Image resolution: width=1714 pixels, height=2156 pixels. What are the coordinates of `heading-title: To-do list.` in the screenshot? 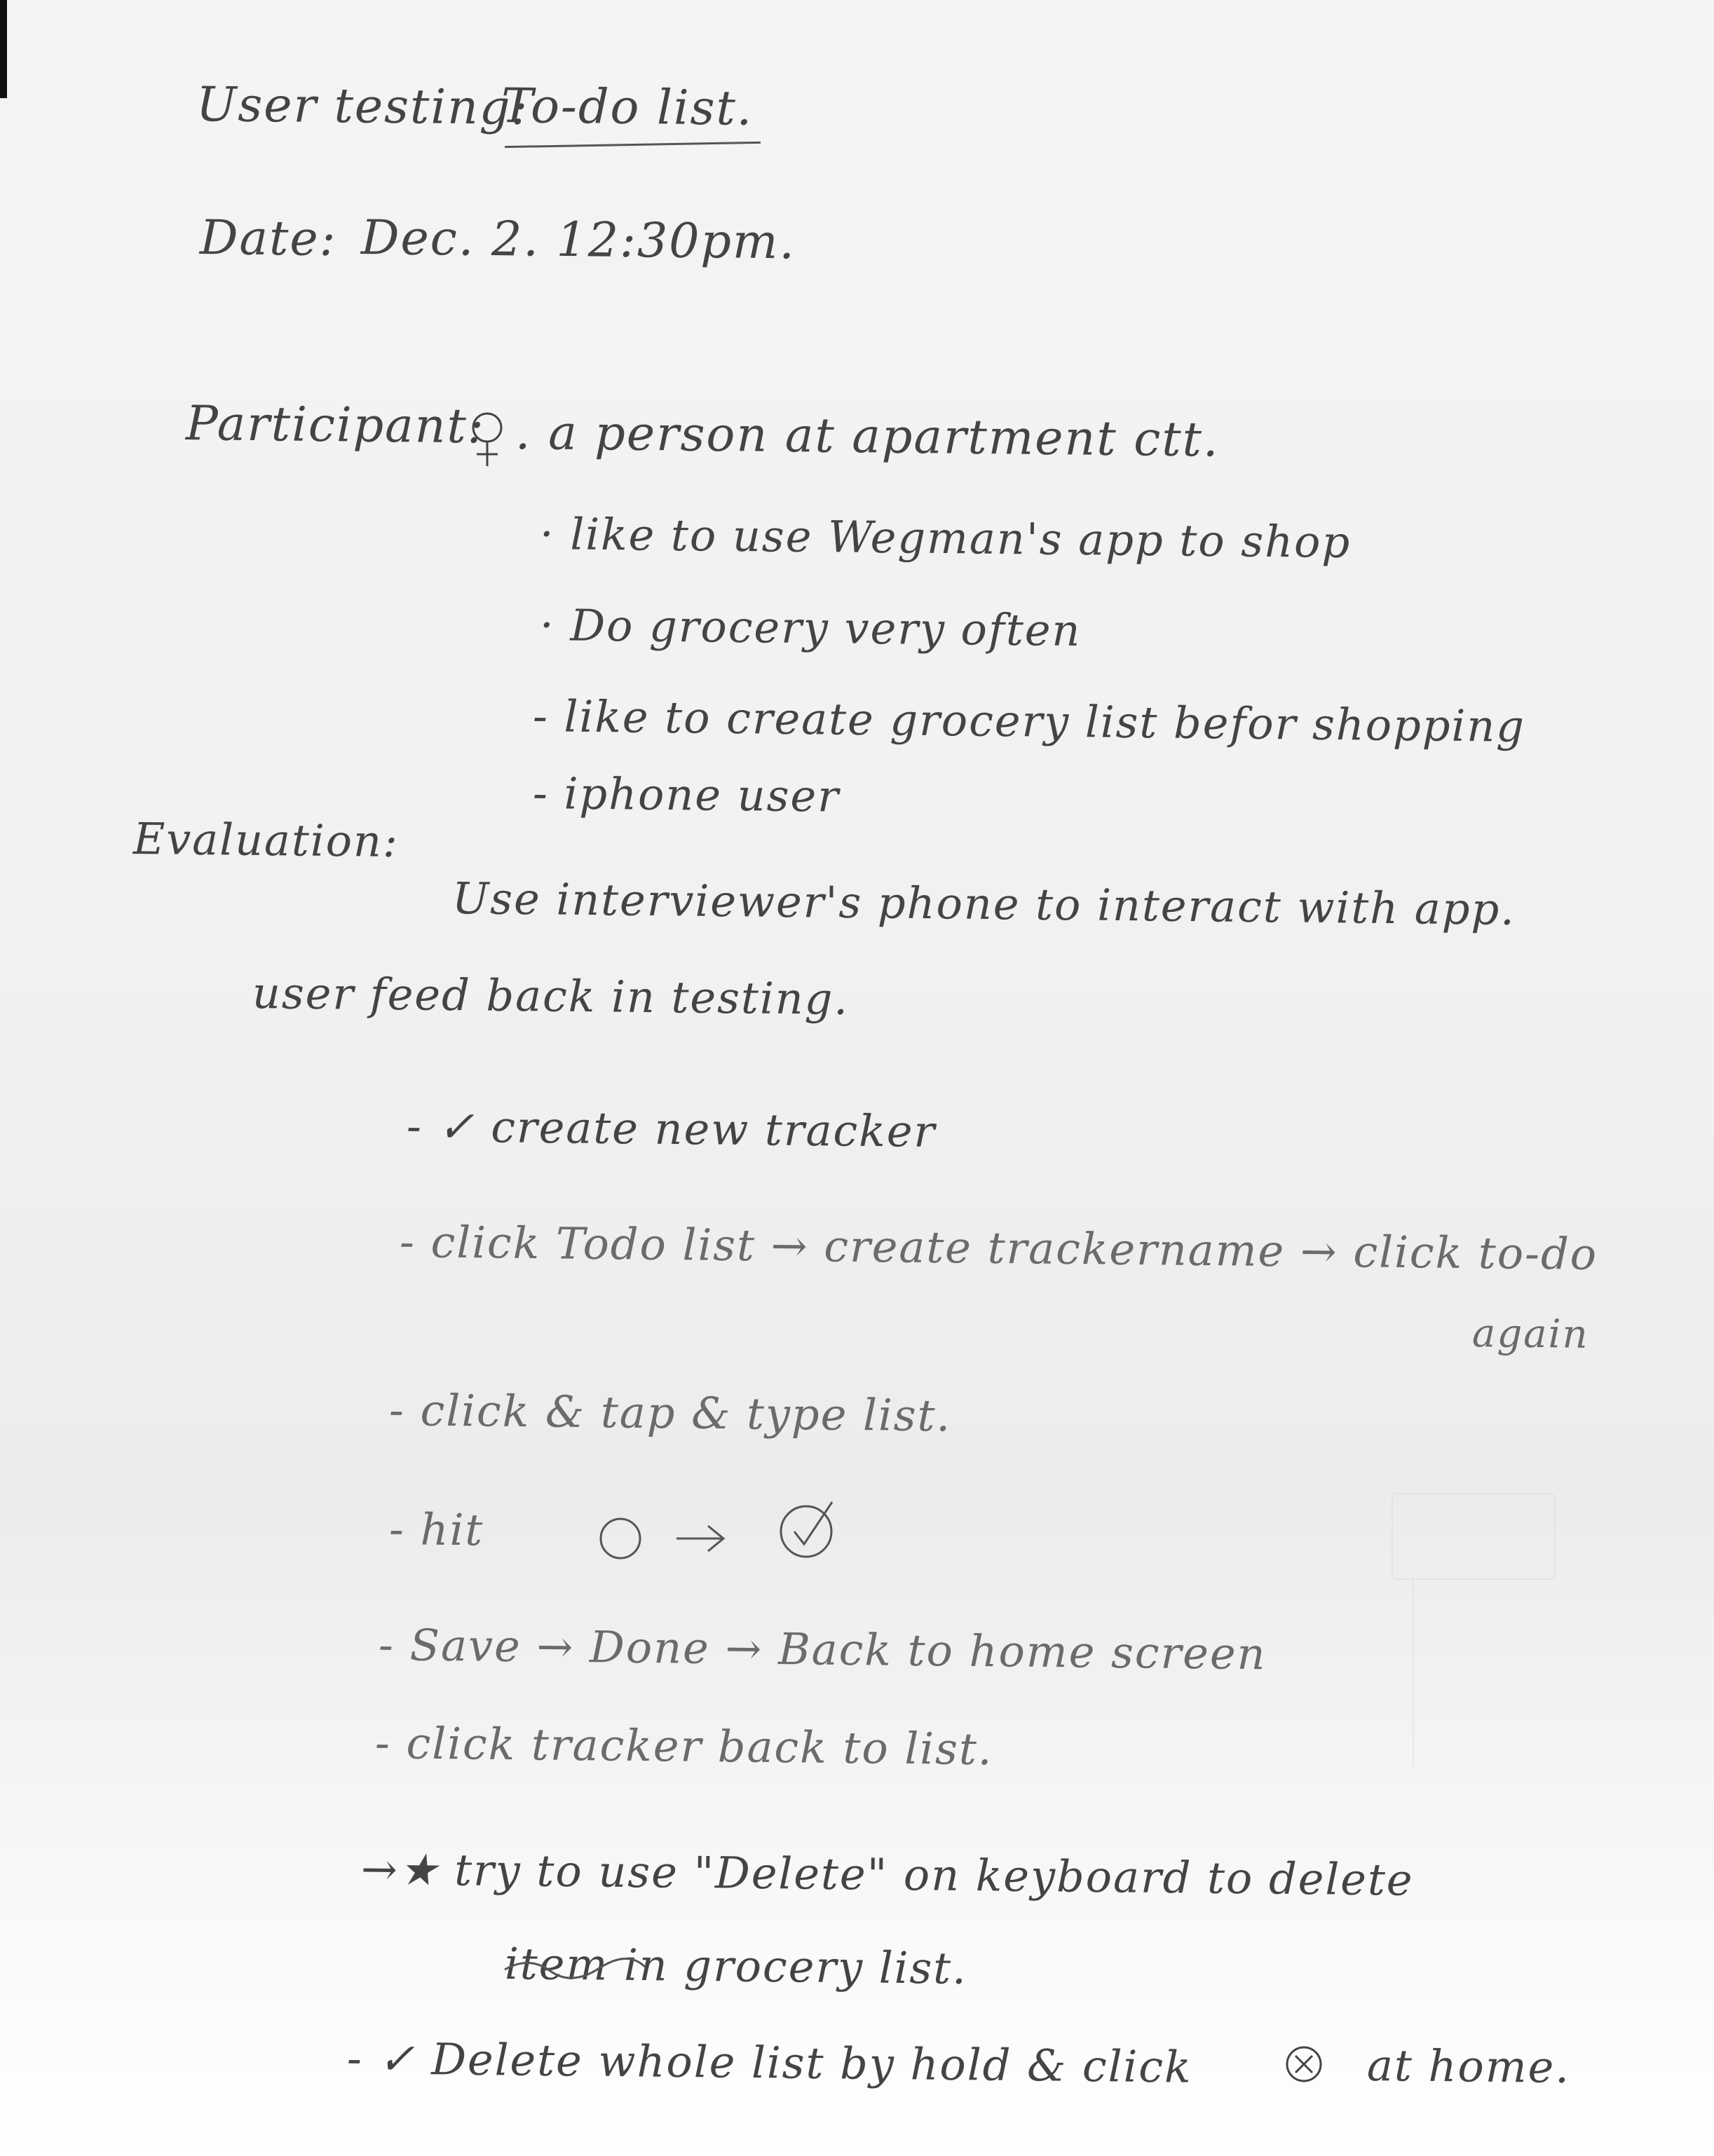 It's located at (627, 108).